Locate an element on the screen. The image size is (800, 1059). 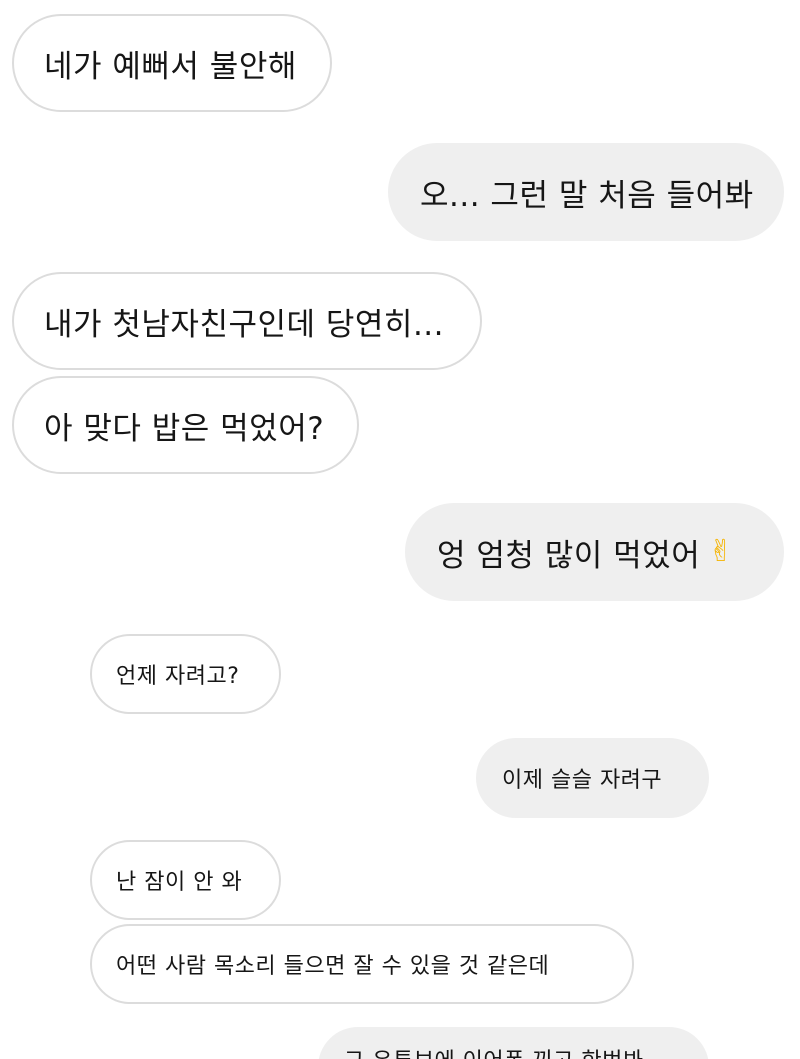
message-bubble-received: 네가 예뻐서 불안해 is located at coordinates (172, 63).